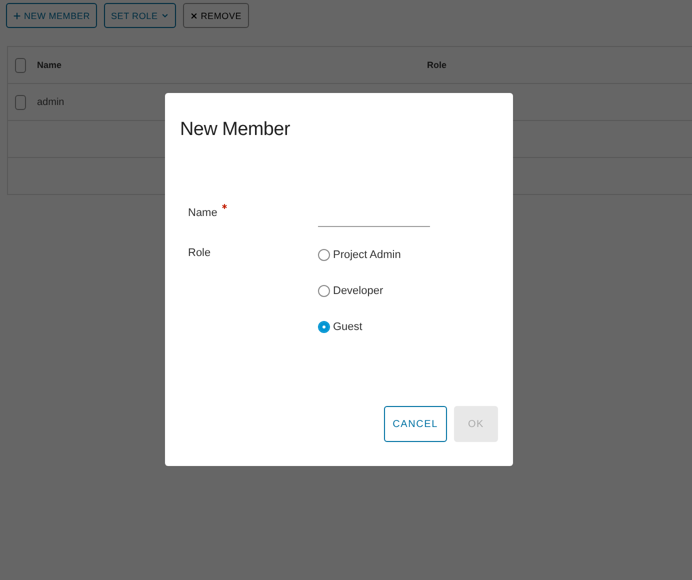 Image resolution: width=692 pixels, height=580 pixels. Describe the element at coordinates (194, 16) in the screenshot. I see `close-icon` at that location.